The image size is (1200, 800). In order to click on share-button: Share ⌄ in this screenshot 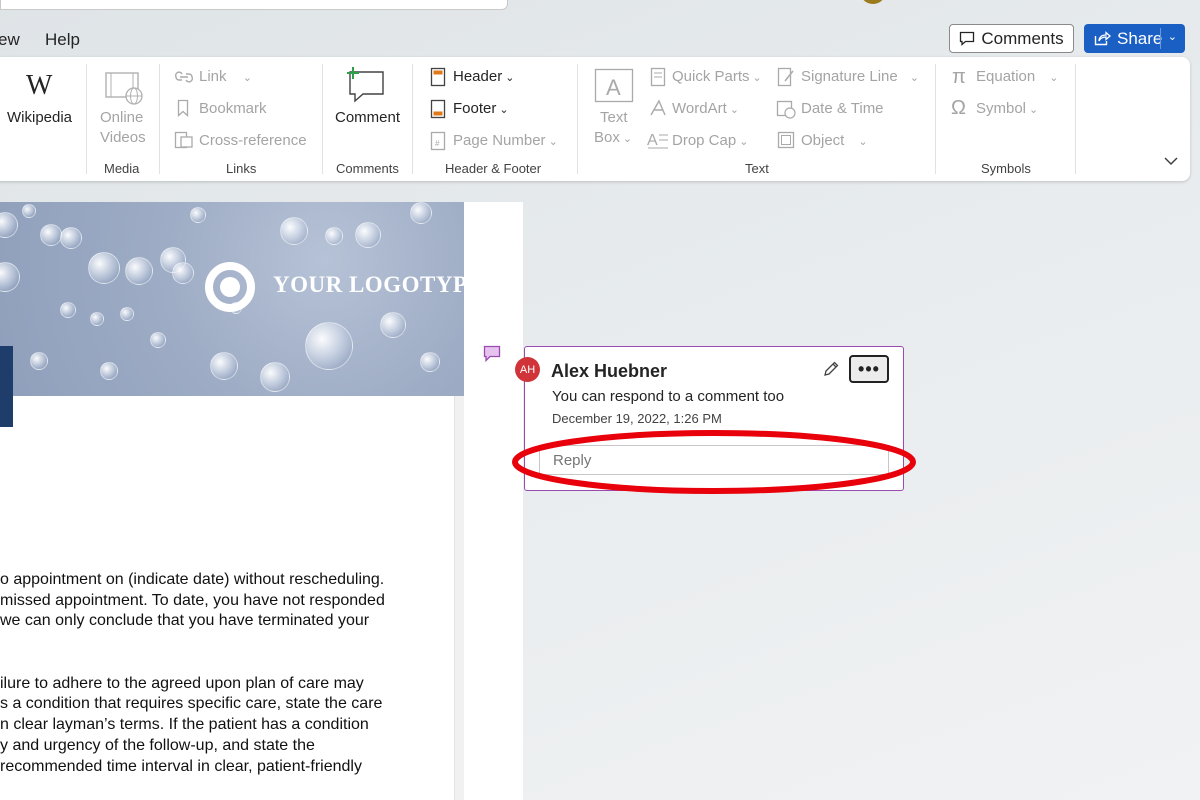, I will do `click(1134, 38)`.